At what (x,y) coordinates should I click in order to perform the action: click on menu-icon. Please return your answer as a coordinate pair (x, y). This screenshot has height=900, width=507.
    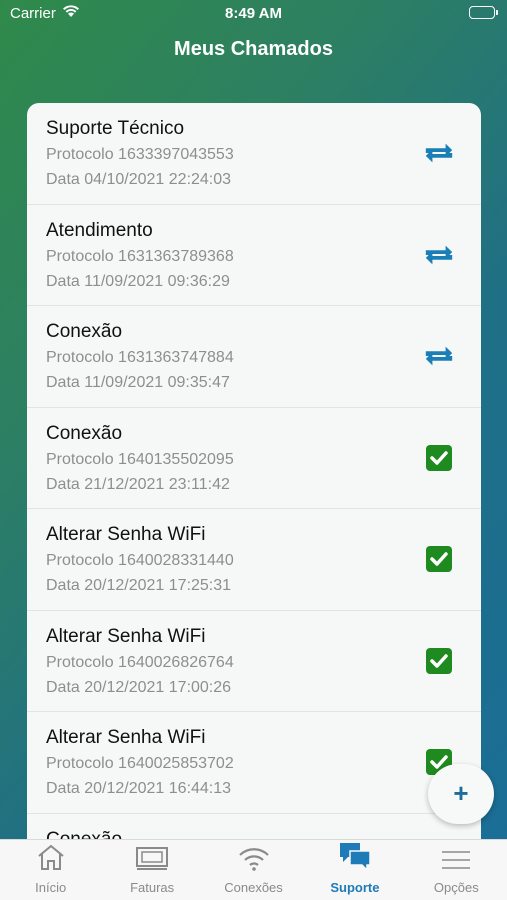
    Looking at the image, I should click on (456, 861).